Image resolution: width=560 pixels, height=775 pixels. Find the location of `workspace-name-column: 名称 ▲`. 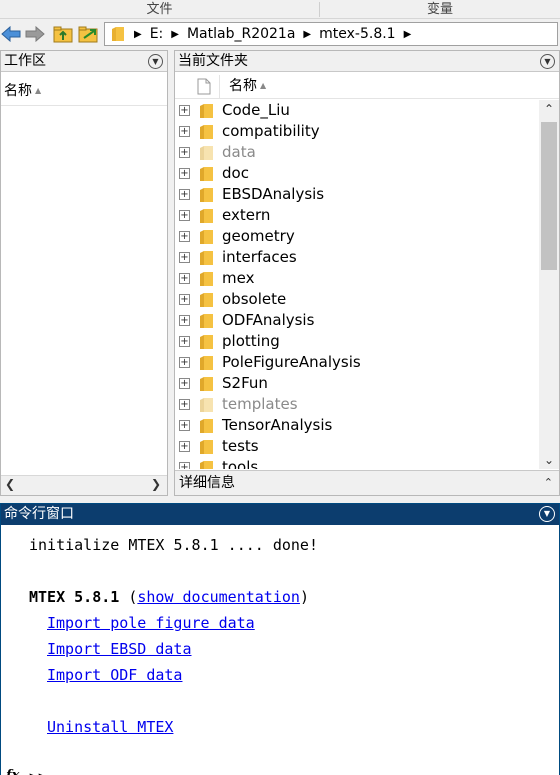

workspace-name-column: 名称 ▲ is located at coordinates (84, 93).